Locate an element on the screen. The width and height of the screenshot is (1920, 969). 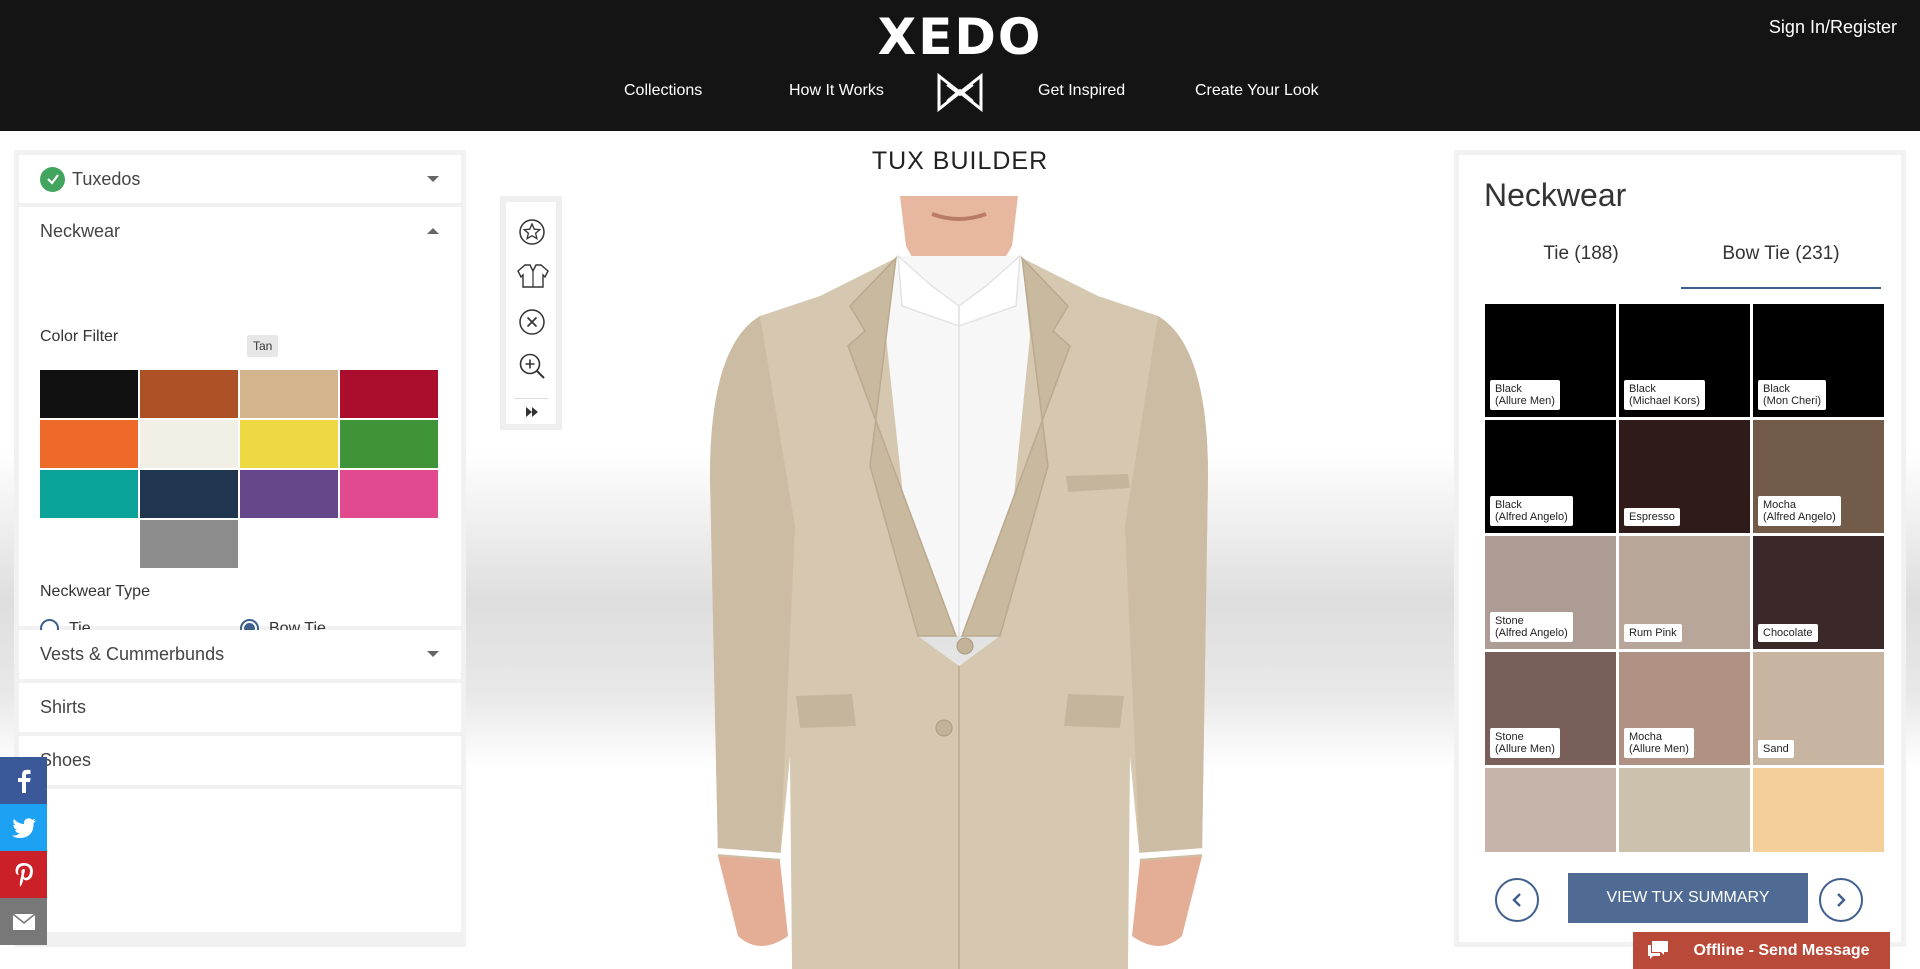
chevron-left-icon is located at coordinates (1516, 900).